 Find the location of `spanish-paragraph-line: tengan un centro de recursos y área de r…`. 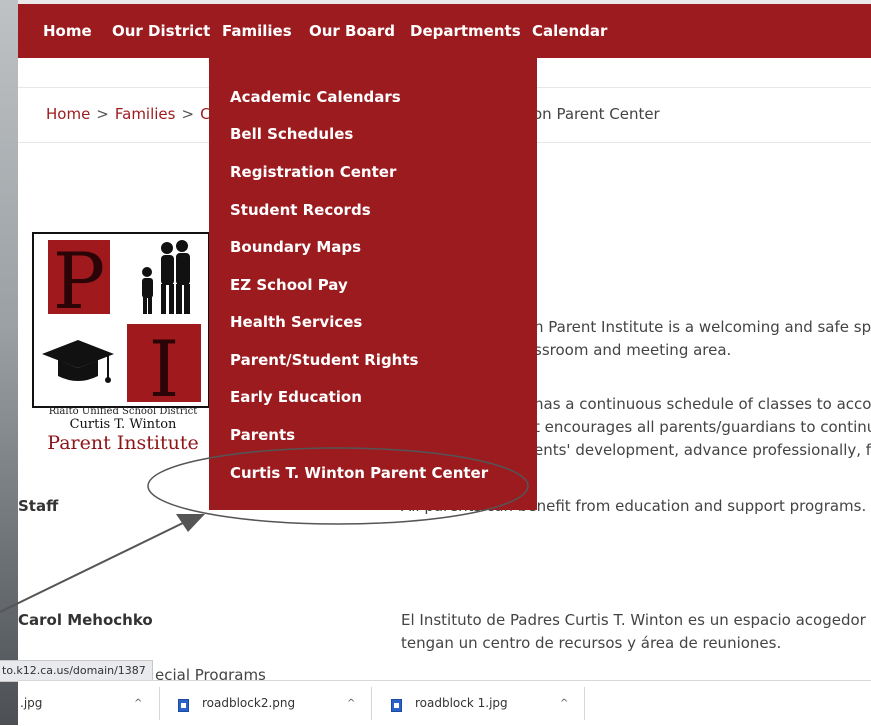

spanish-paragraph-line: tengan un centro de recursos y área de r… is located at coordinates (591, 643).